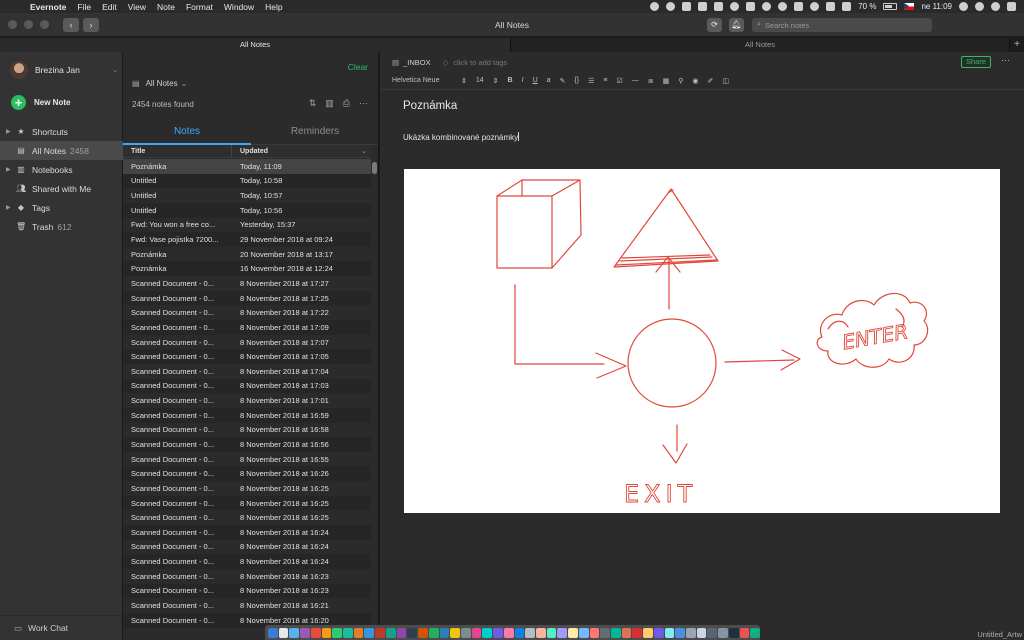 The image size is (1024, 640). What do you see at coordinates (655, 6) in the screenshot?
I see `tray-app-icon` at bounding box center [655, 6].